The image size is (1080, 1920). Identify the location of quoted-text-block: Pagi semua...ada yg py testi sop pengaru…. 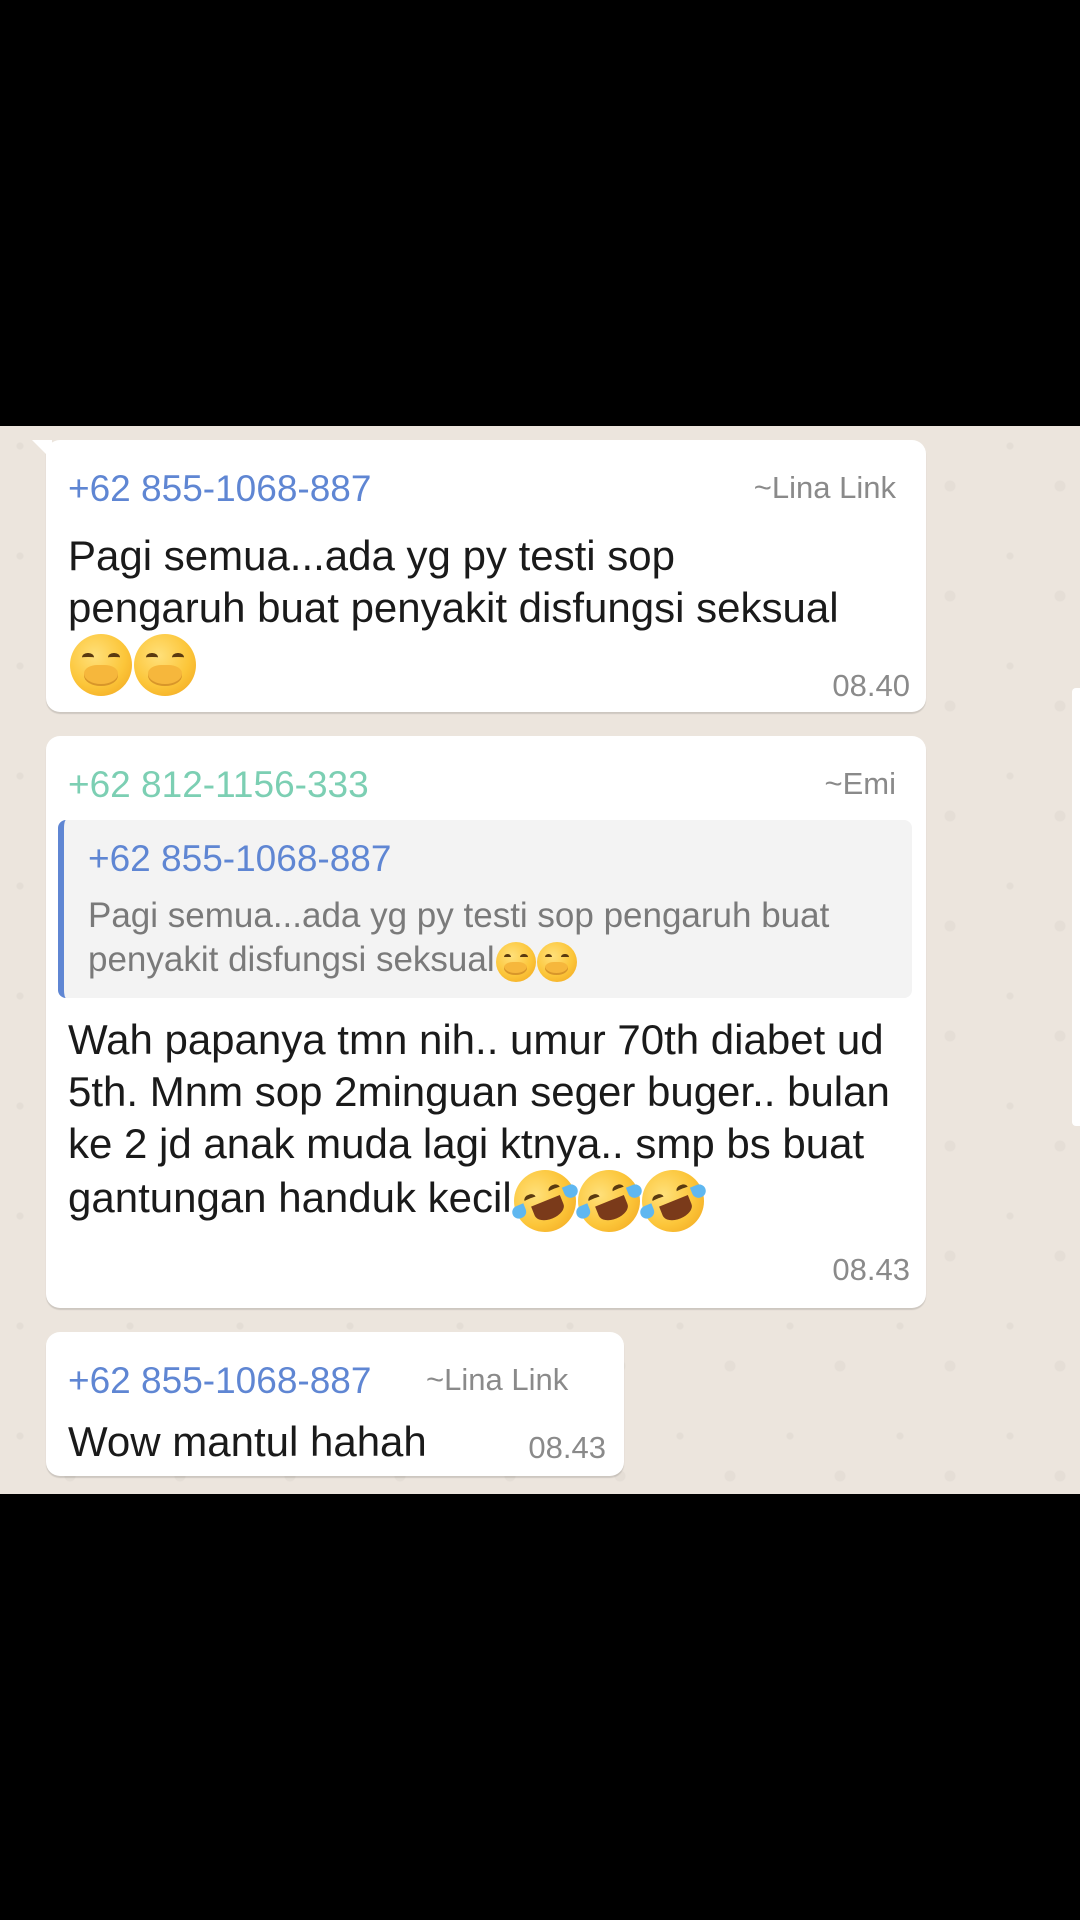
(498, 938).